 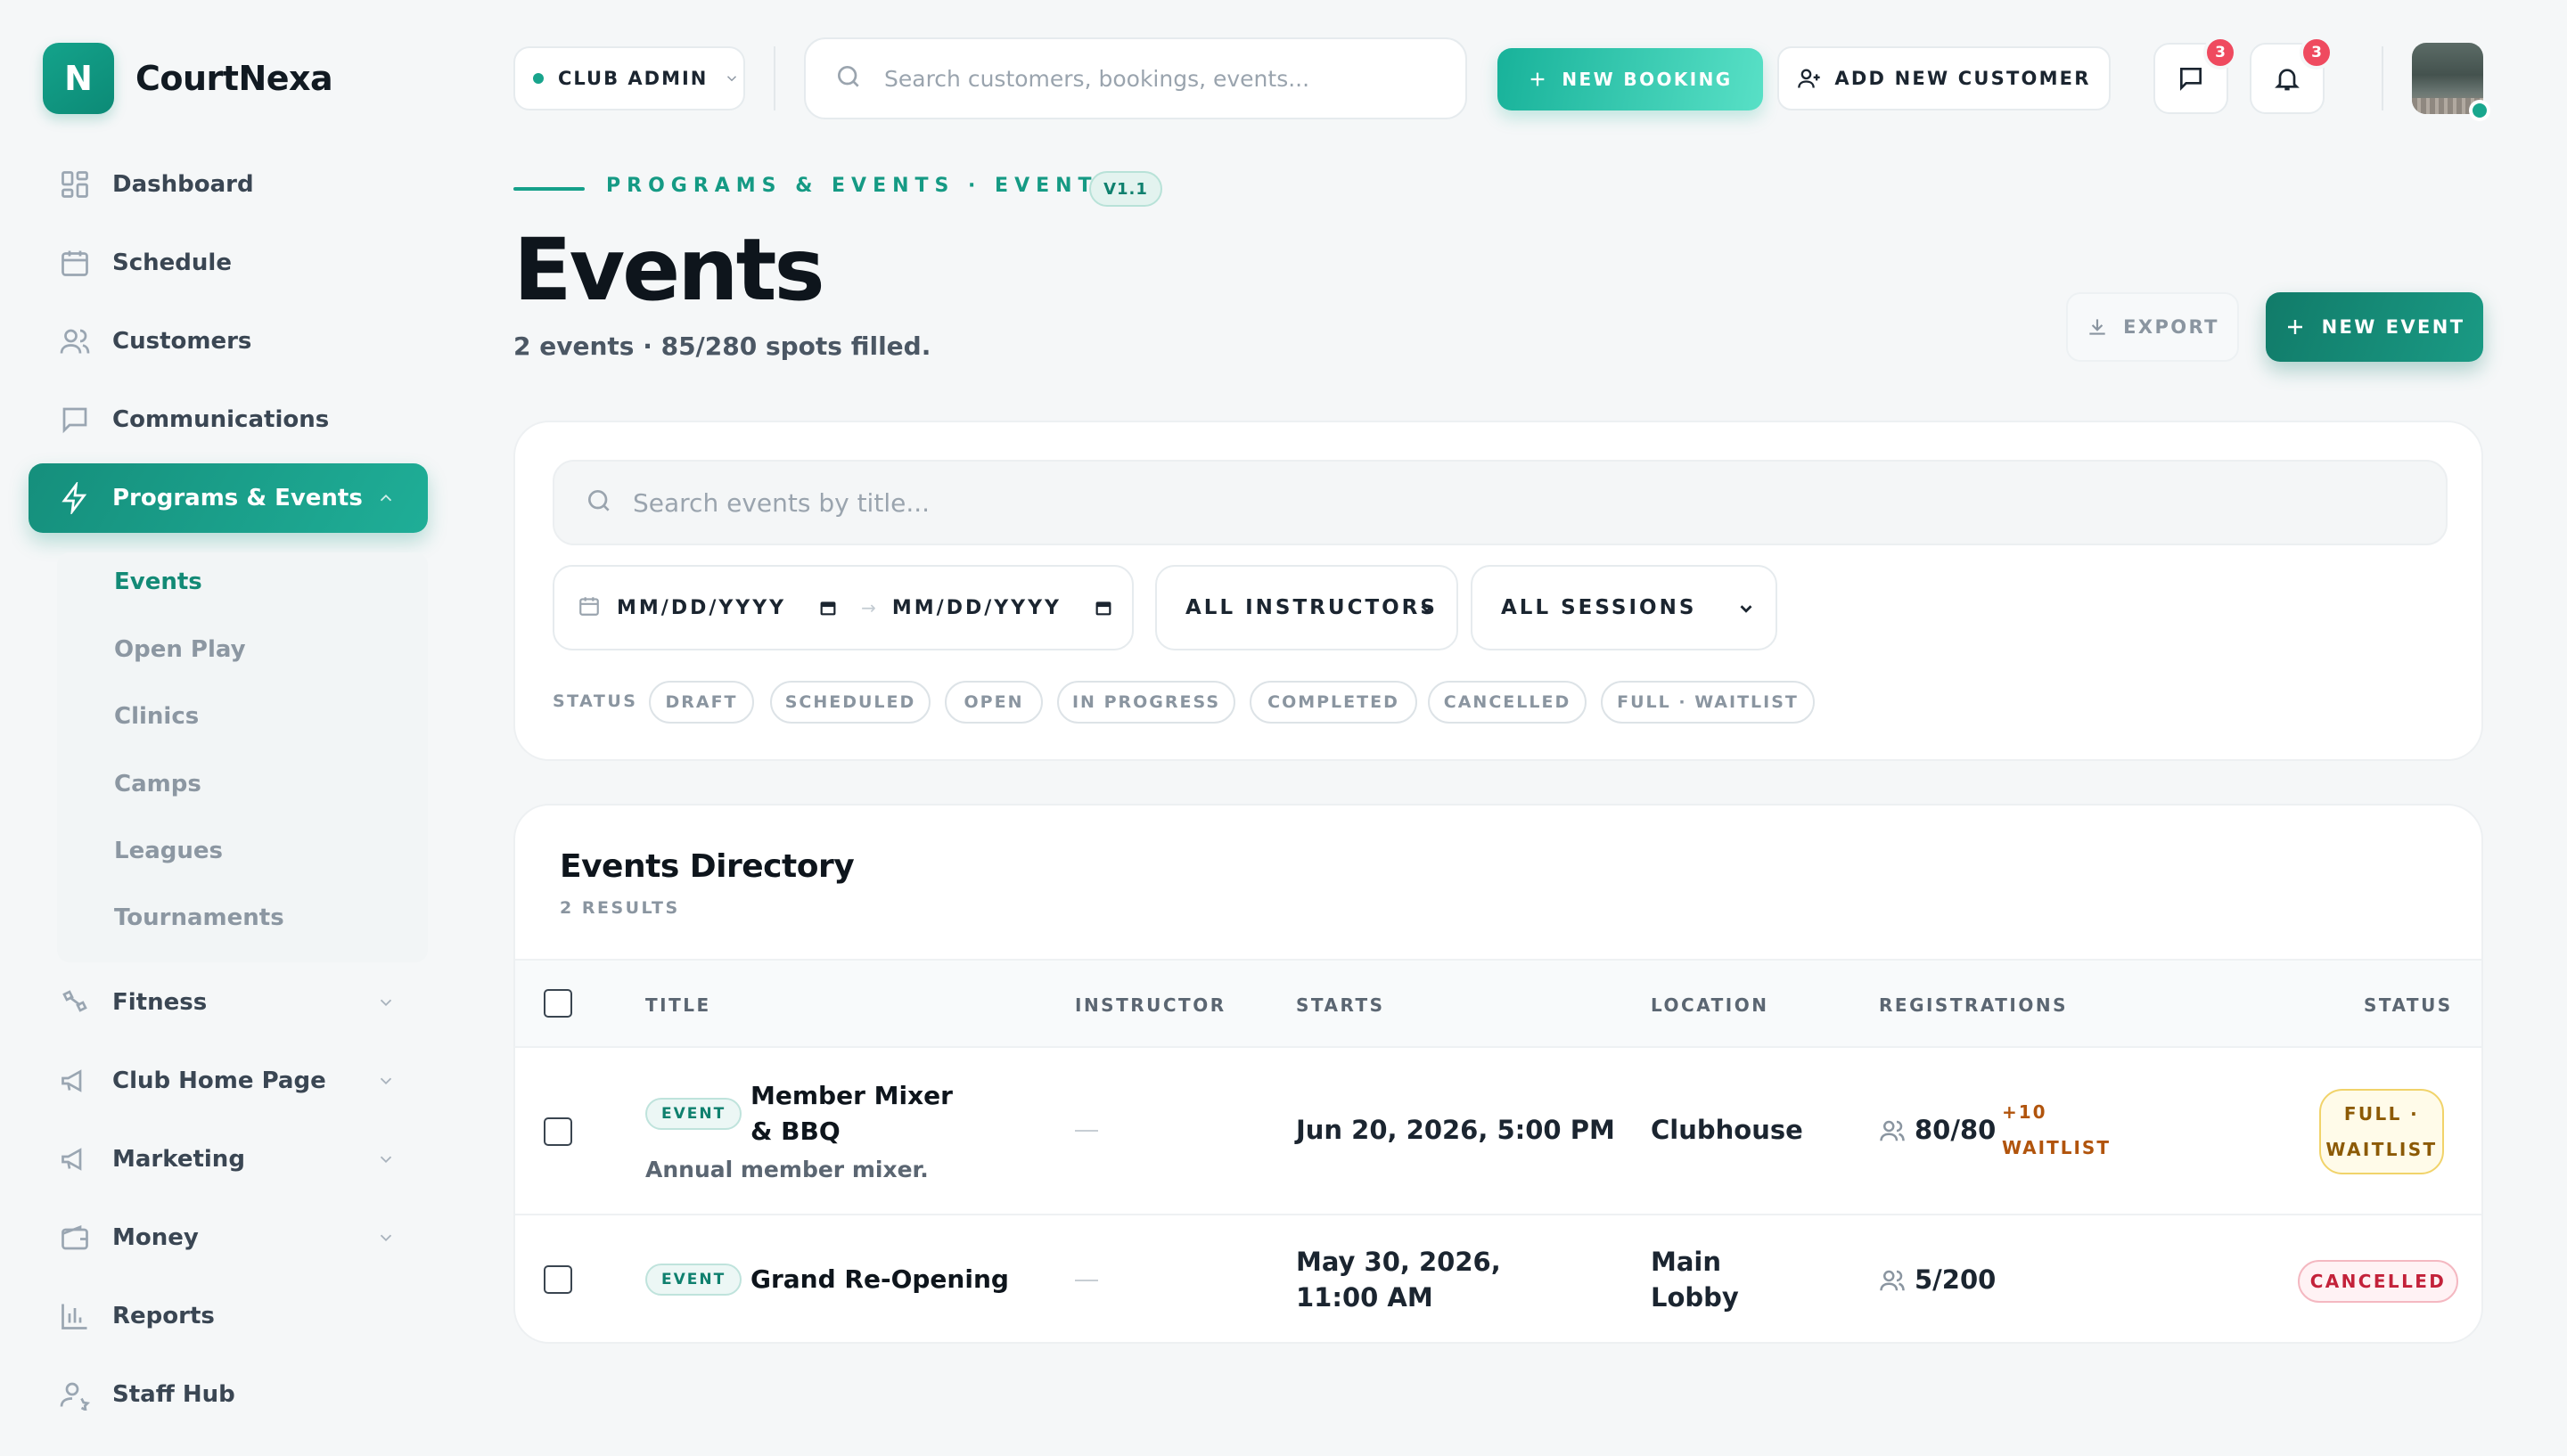 What do you see at coordinates (155, 1237) in the screenshot?
I see `sidebar-item-label: Money` at bounding box center [155, 1237].